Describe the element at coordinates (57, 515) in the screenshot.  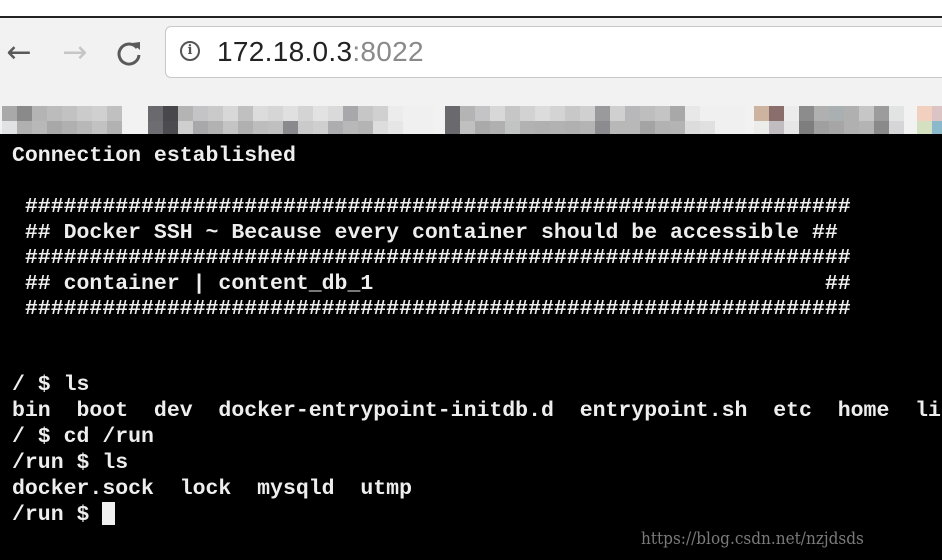
I see `prompt: /run $` at that location.